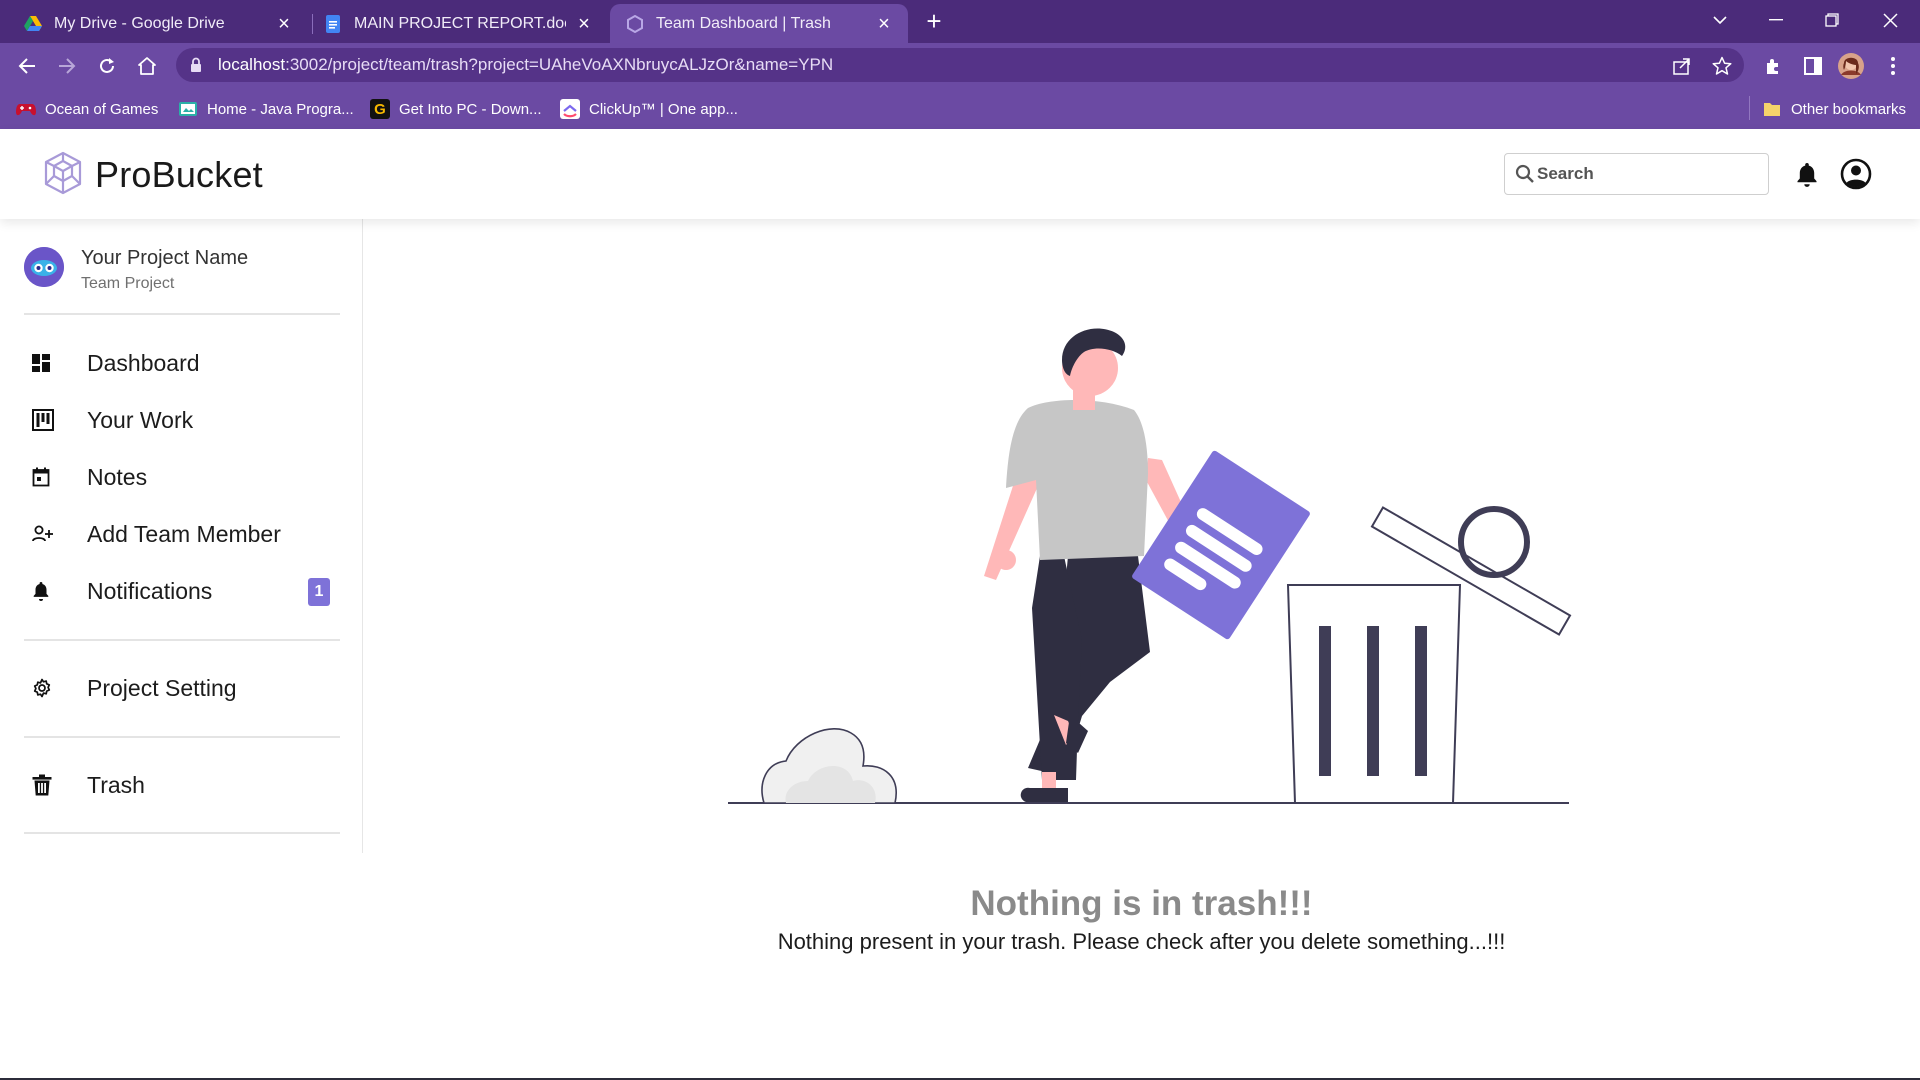  Describe the element at coordinates (1856, 174) in the screenshot. I see `account-circle-icon` at that location.